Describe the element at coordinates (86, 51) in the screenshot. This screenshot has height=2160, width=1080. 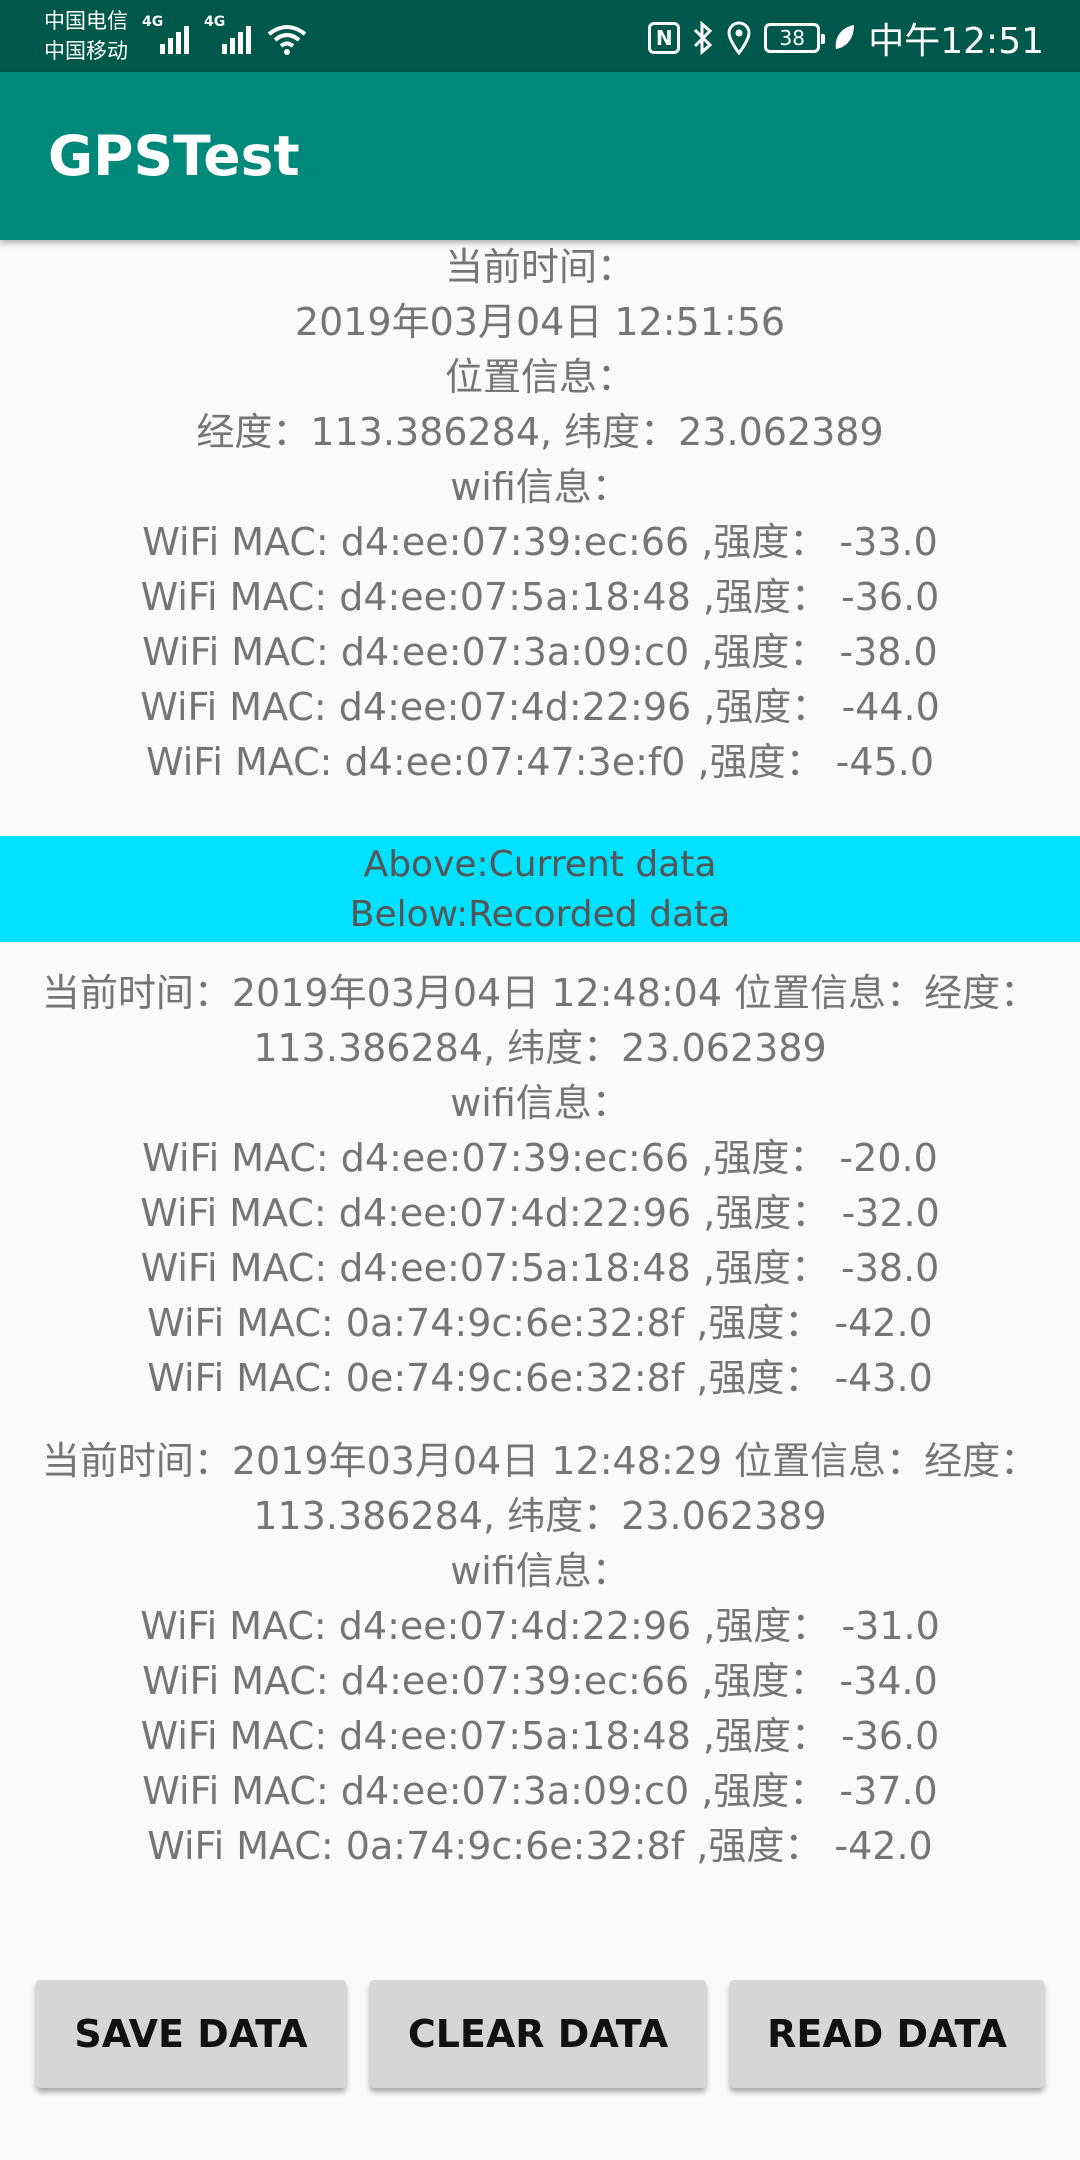
I see `carrier-2: 中国移动` at that location.